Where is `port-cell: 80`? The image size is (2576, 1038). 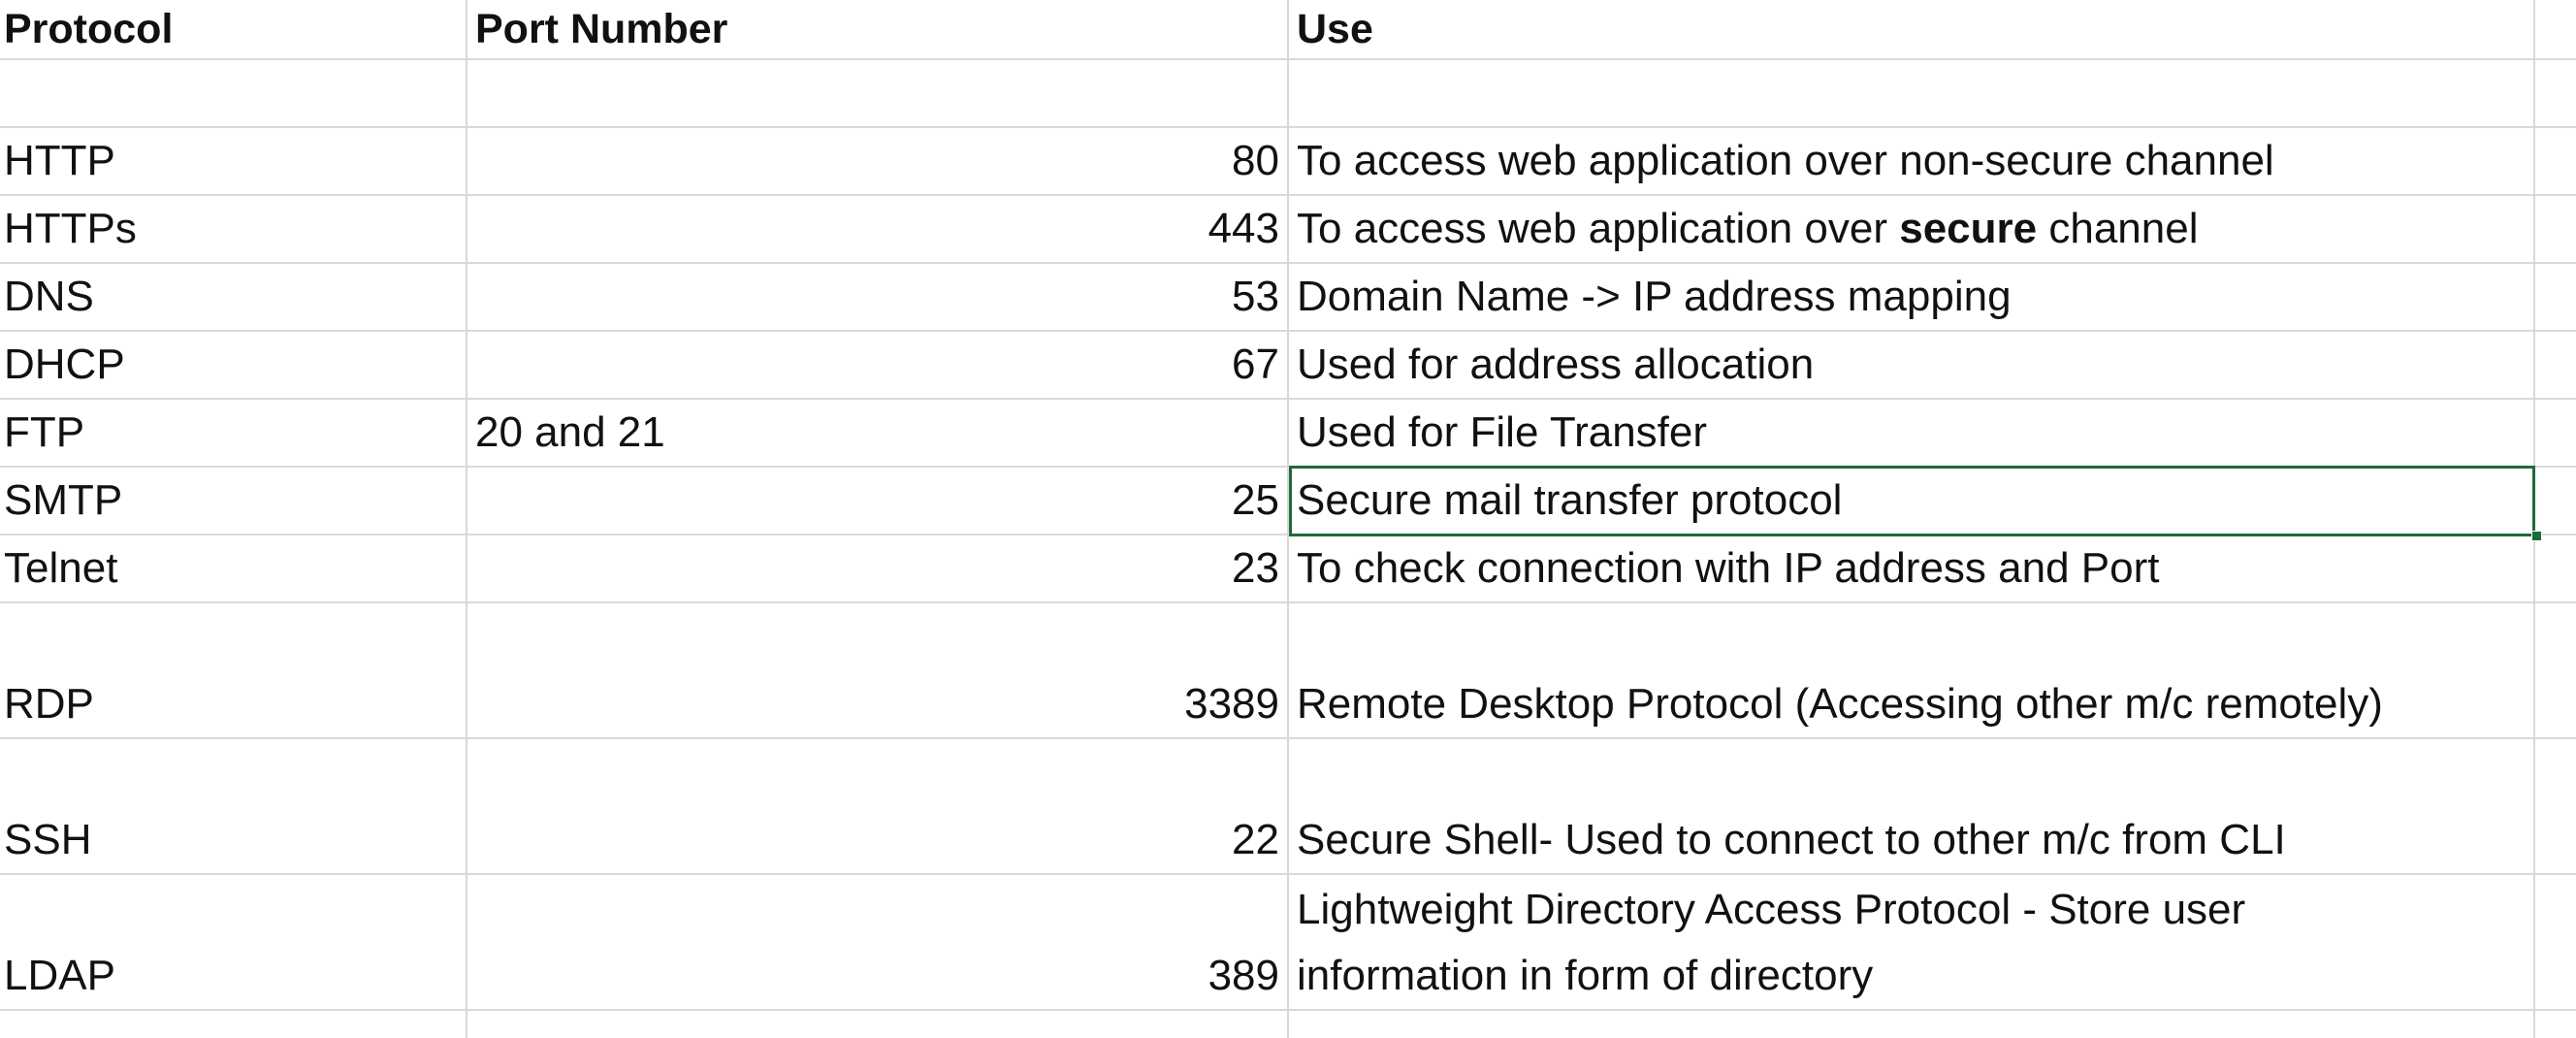
port-cell: 80 is located at coordinates (878, 161).